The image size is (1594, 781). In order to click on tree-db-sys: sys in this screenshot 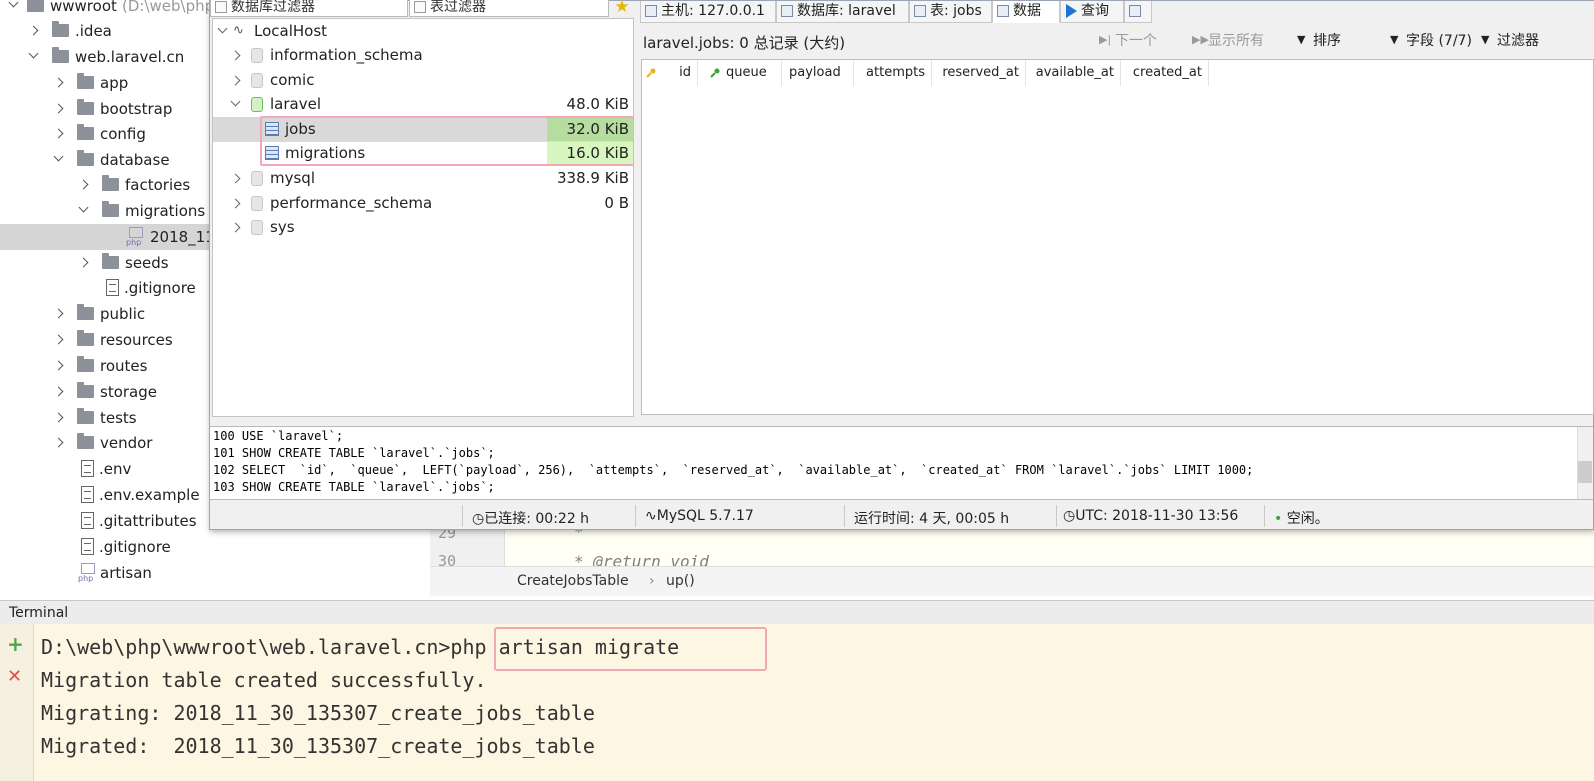, I will do `click(423, 227)`.